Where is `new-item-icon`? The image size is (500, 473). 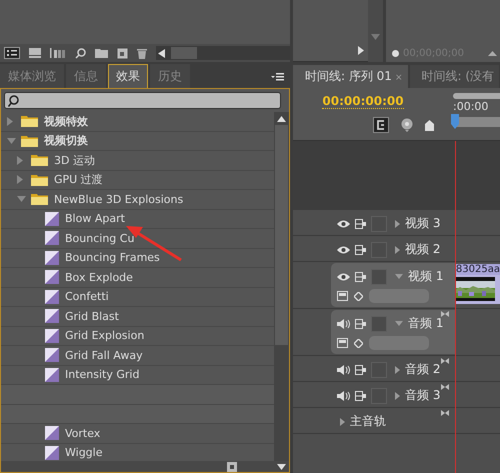
new-item-icon is located at coordinates (122, 53).